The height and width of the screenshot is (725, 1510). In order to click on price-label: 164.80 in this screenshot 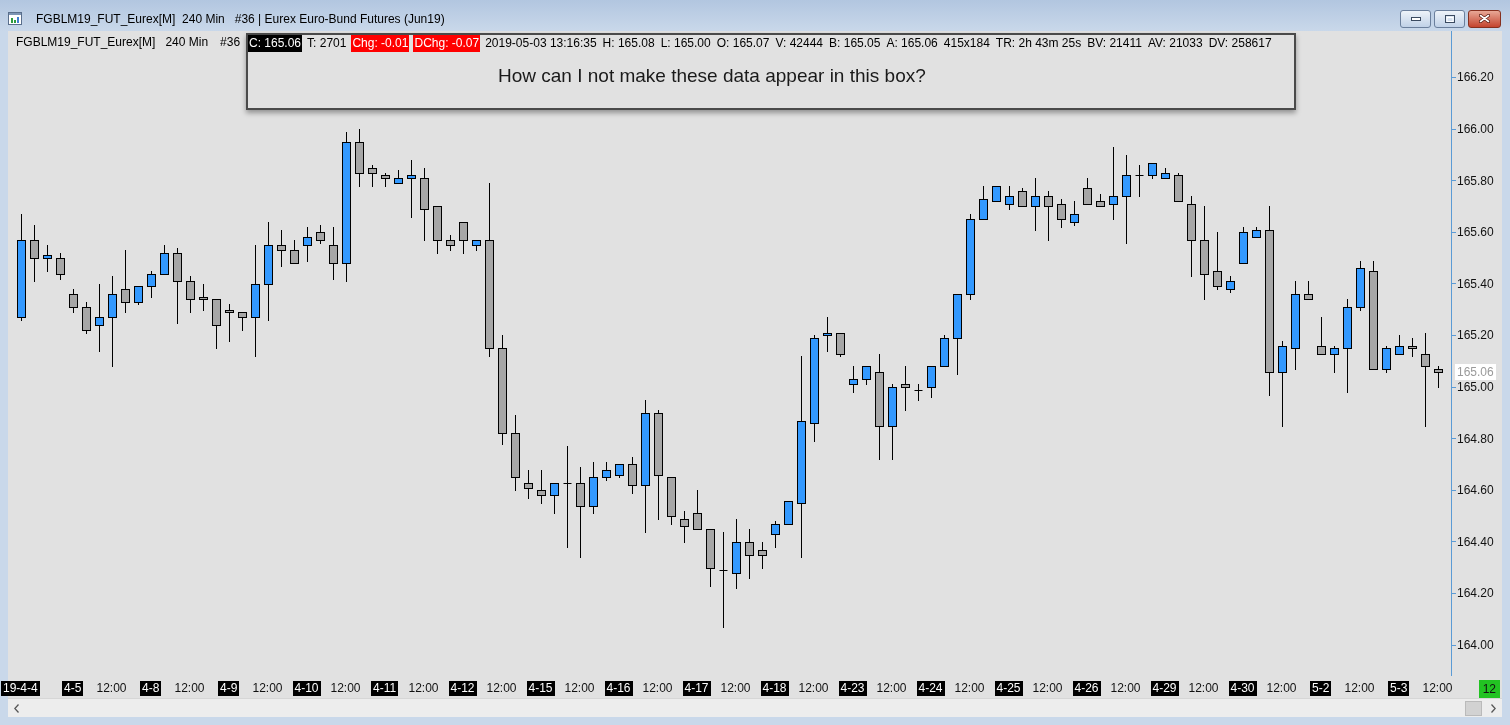, I will do `click(1473, 438)`.